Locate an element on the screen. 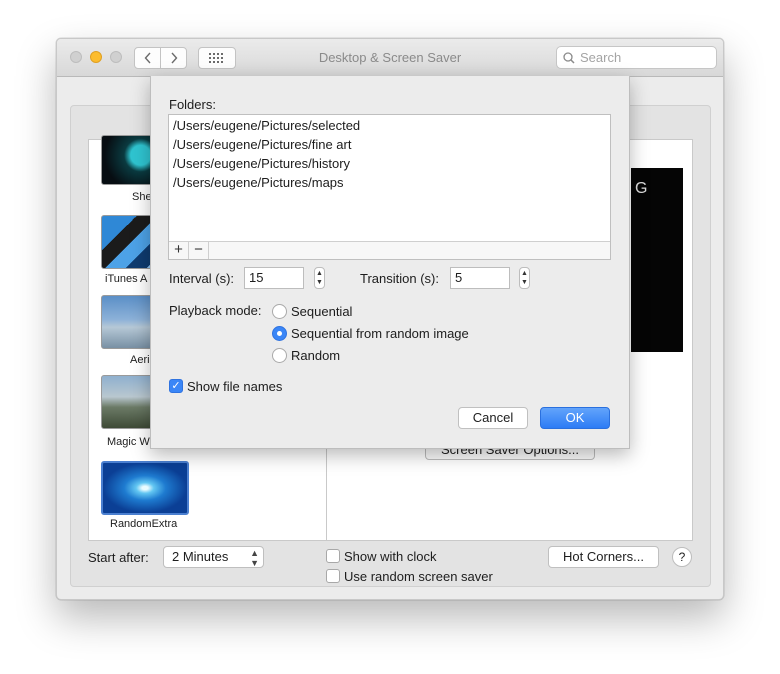 This screenshot has height=674, width=780. interval-stepper: ▲ ▼ is located at coordinates (319, 278).